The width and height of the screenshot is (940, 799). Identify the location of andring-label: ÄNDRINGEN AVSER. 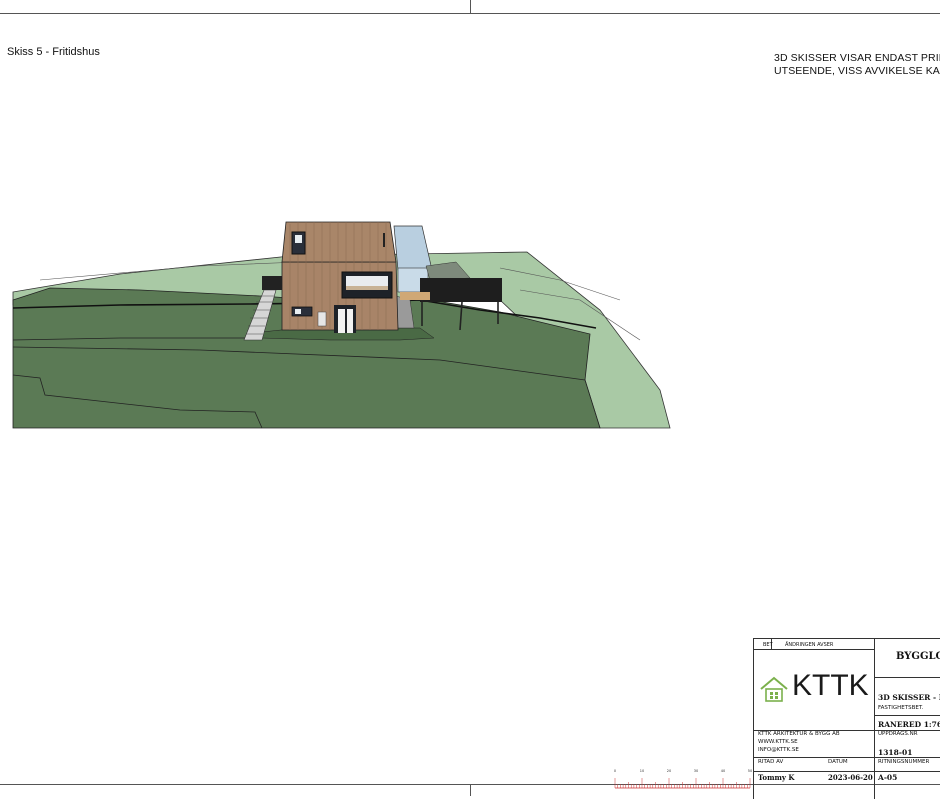
(809, 645).